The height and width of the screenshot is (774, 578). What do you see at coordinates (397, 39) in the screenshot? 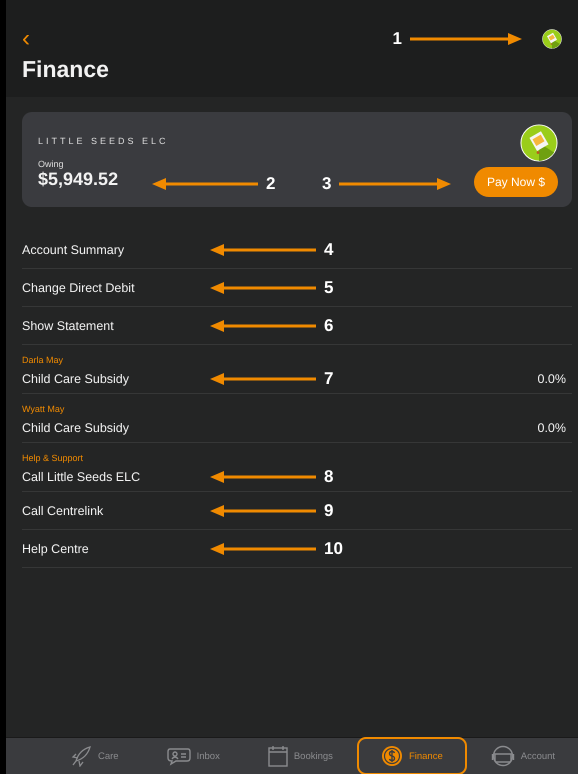
I see `callout-number: 1` at bounding box center [397, 39].